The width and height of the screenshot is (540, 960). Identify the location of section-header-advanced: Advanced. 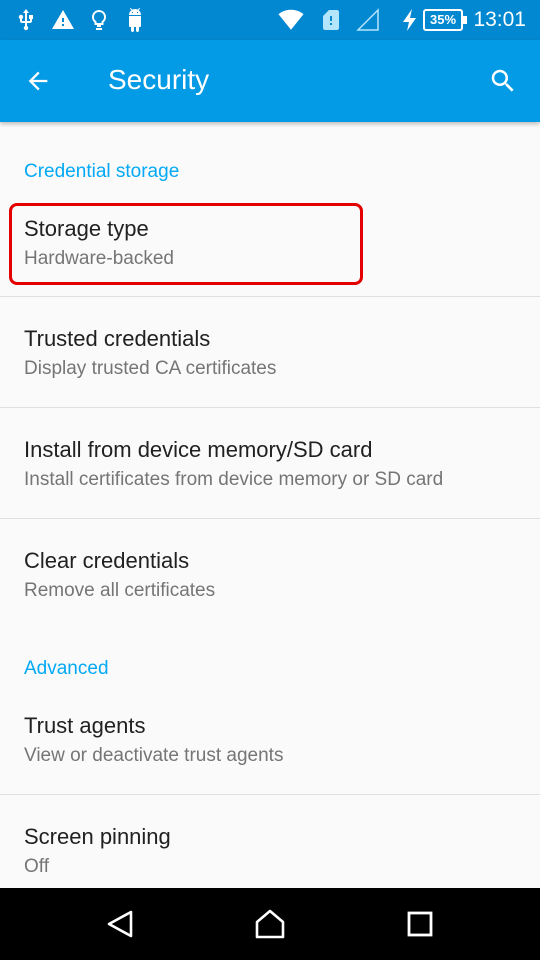
(66, 668).